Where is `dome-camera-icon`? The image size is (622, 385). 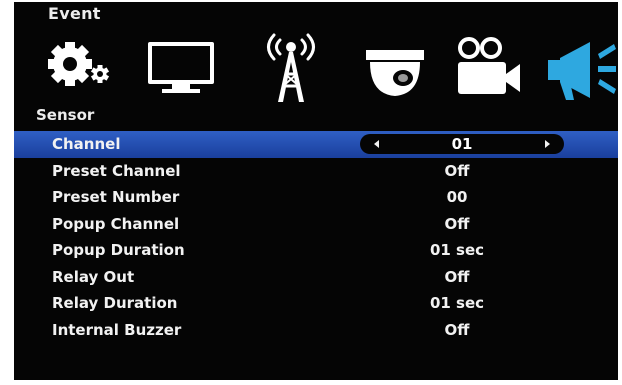 dome-camera-icon is located at coordinates (398, 70).